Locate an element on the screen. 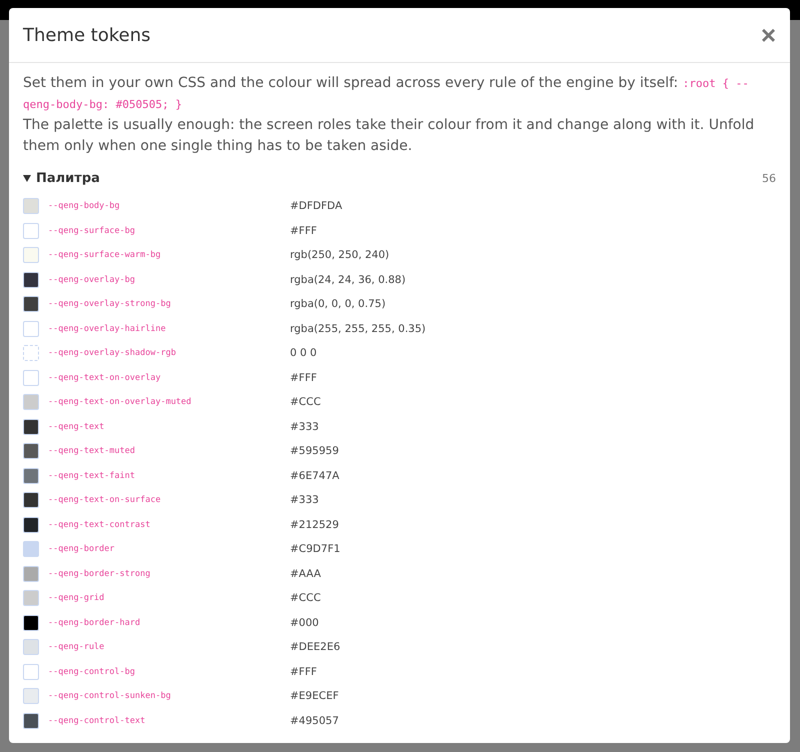  token-value: rgb(250, 250, 240) is located at coordinates (340, 255).